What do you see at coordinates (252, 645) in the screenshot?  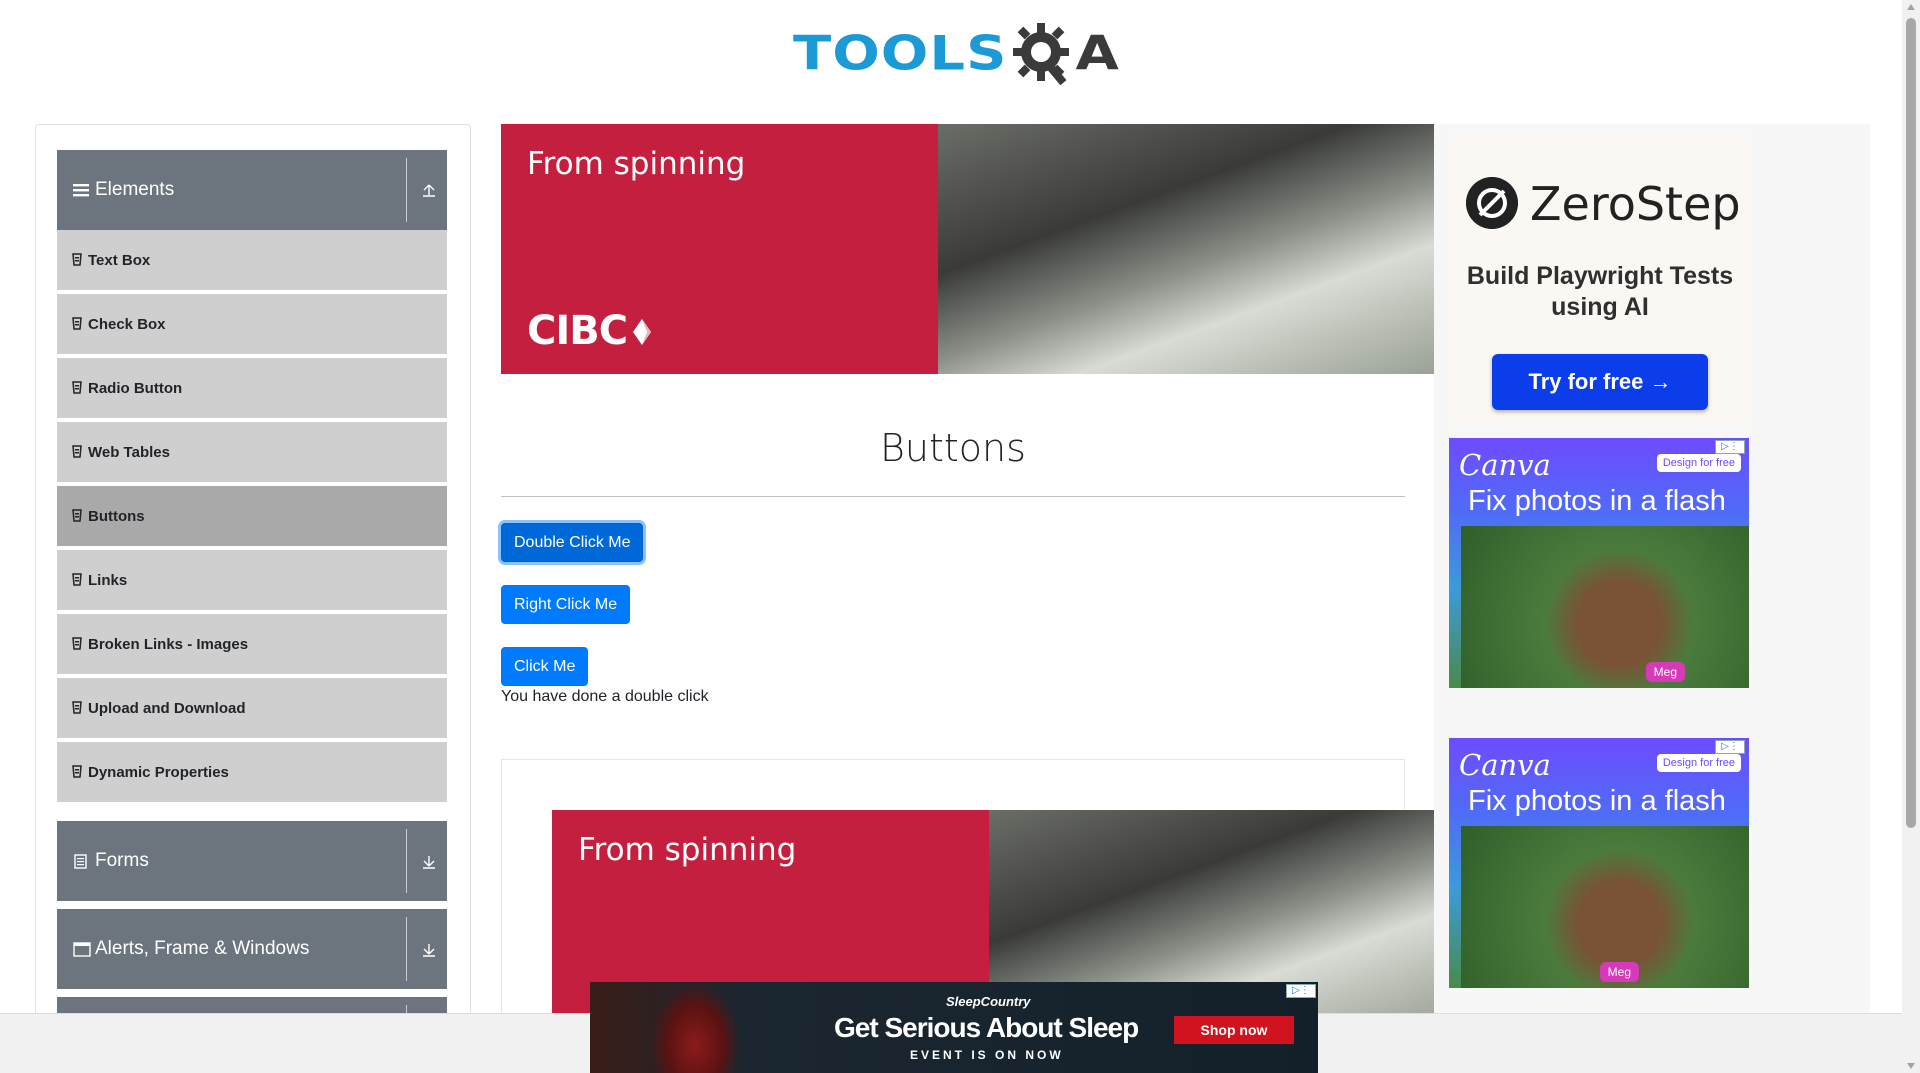 I see `sidebar-item-broken-links: Broken Links - Images` at bounding box center [252, 645].